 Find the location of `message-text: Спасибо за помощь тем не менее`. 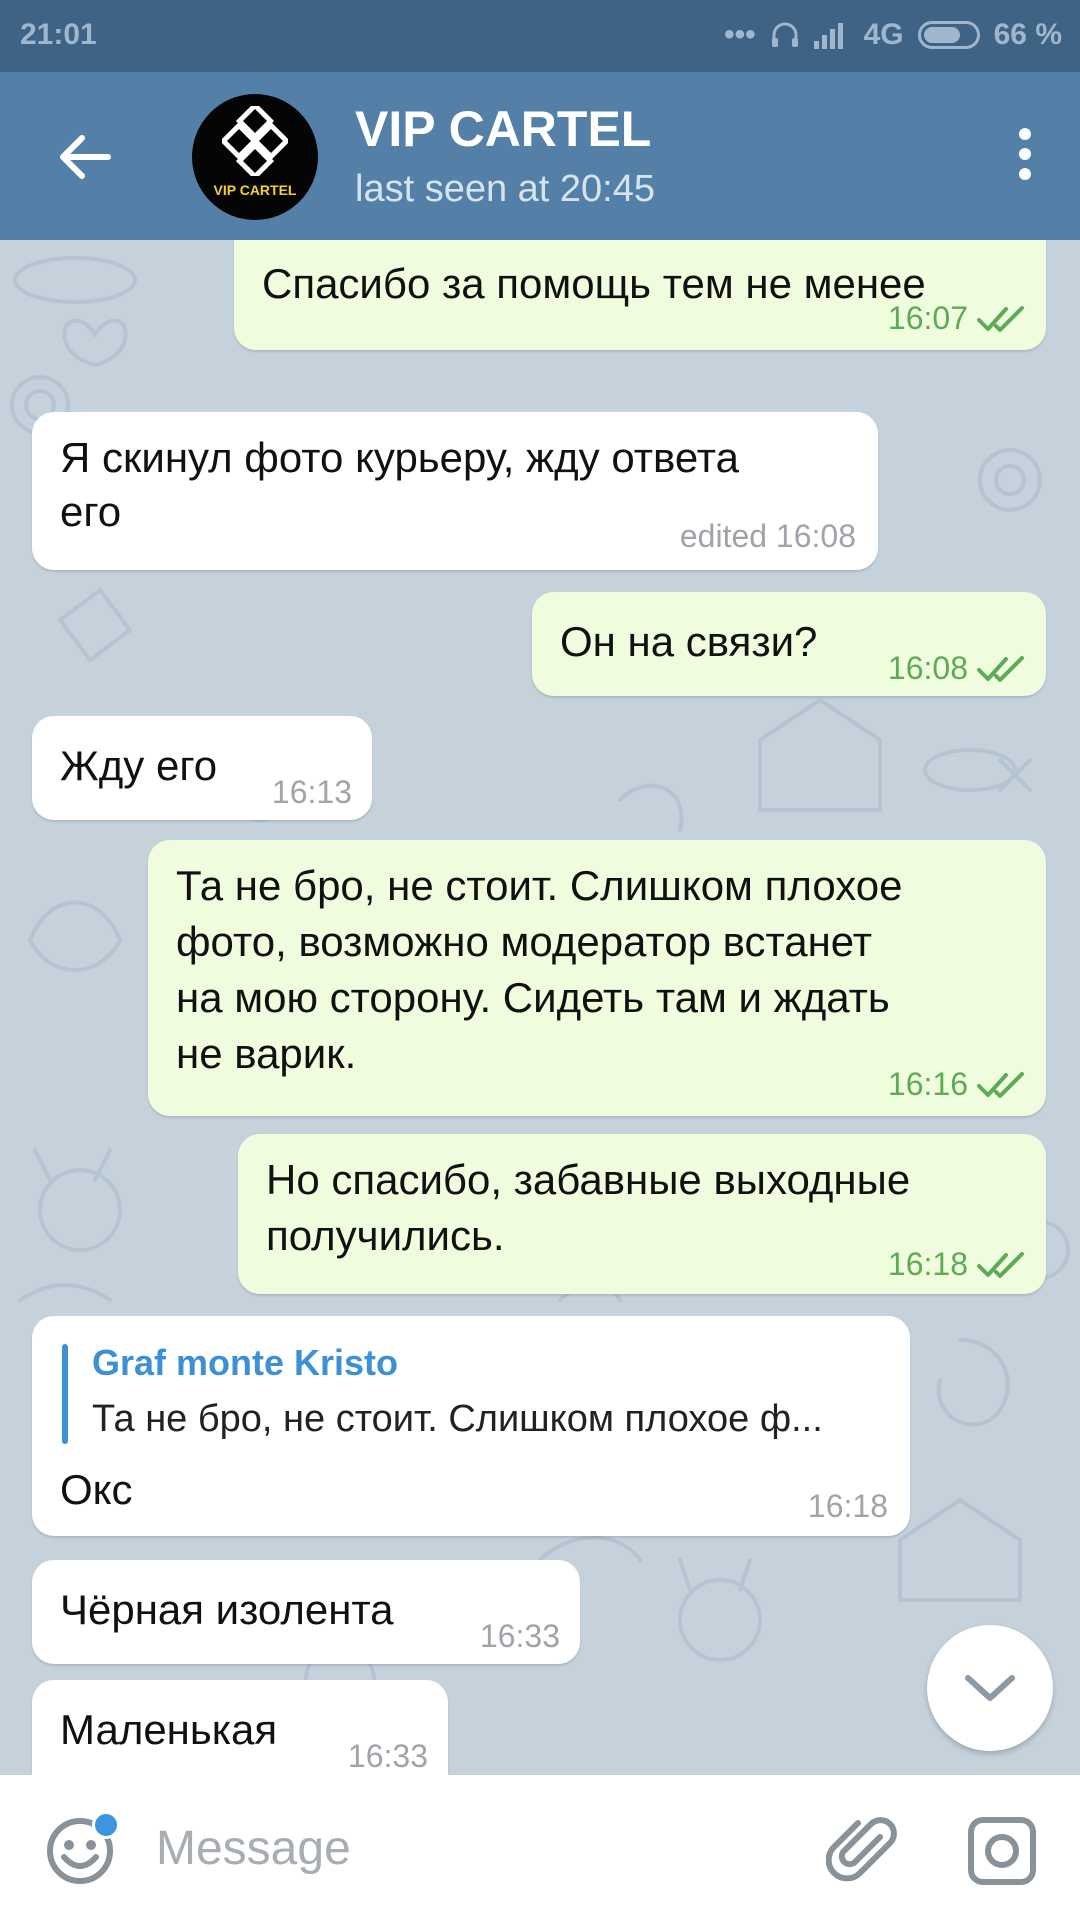

message-text: Спасибо за помощь тем не менее is located at coordinates (594, 283).